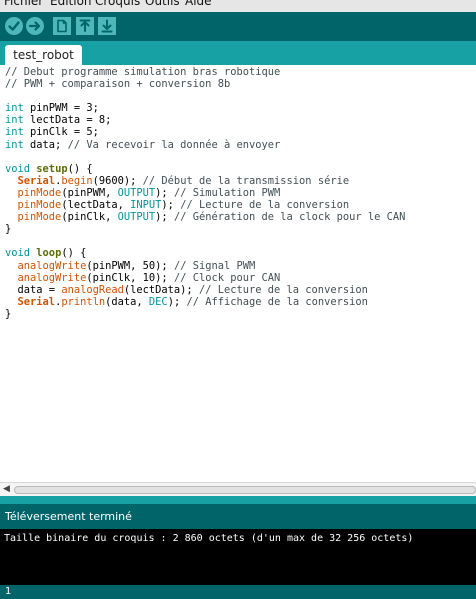 The width and height of the screenshot is (476, 599). What do you see at coordinates (35, 26) in the screenshot?
I see `upload-button` at bounding box center [35, 26].